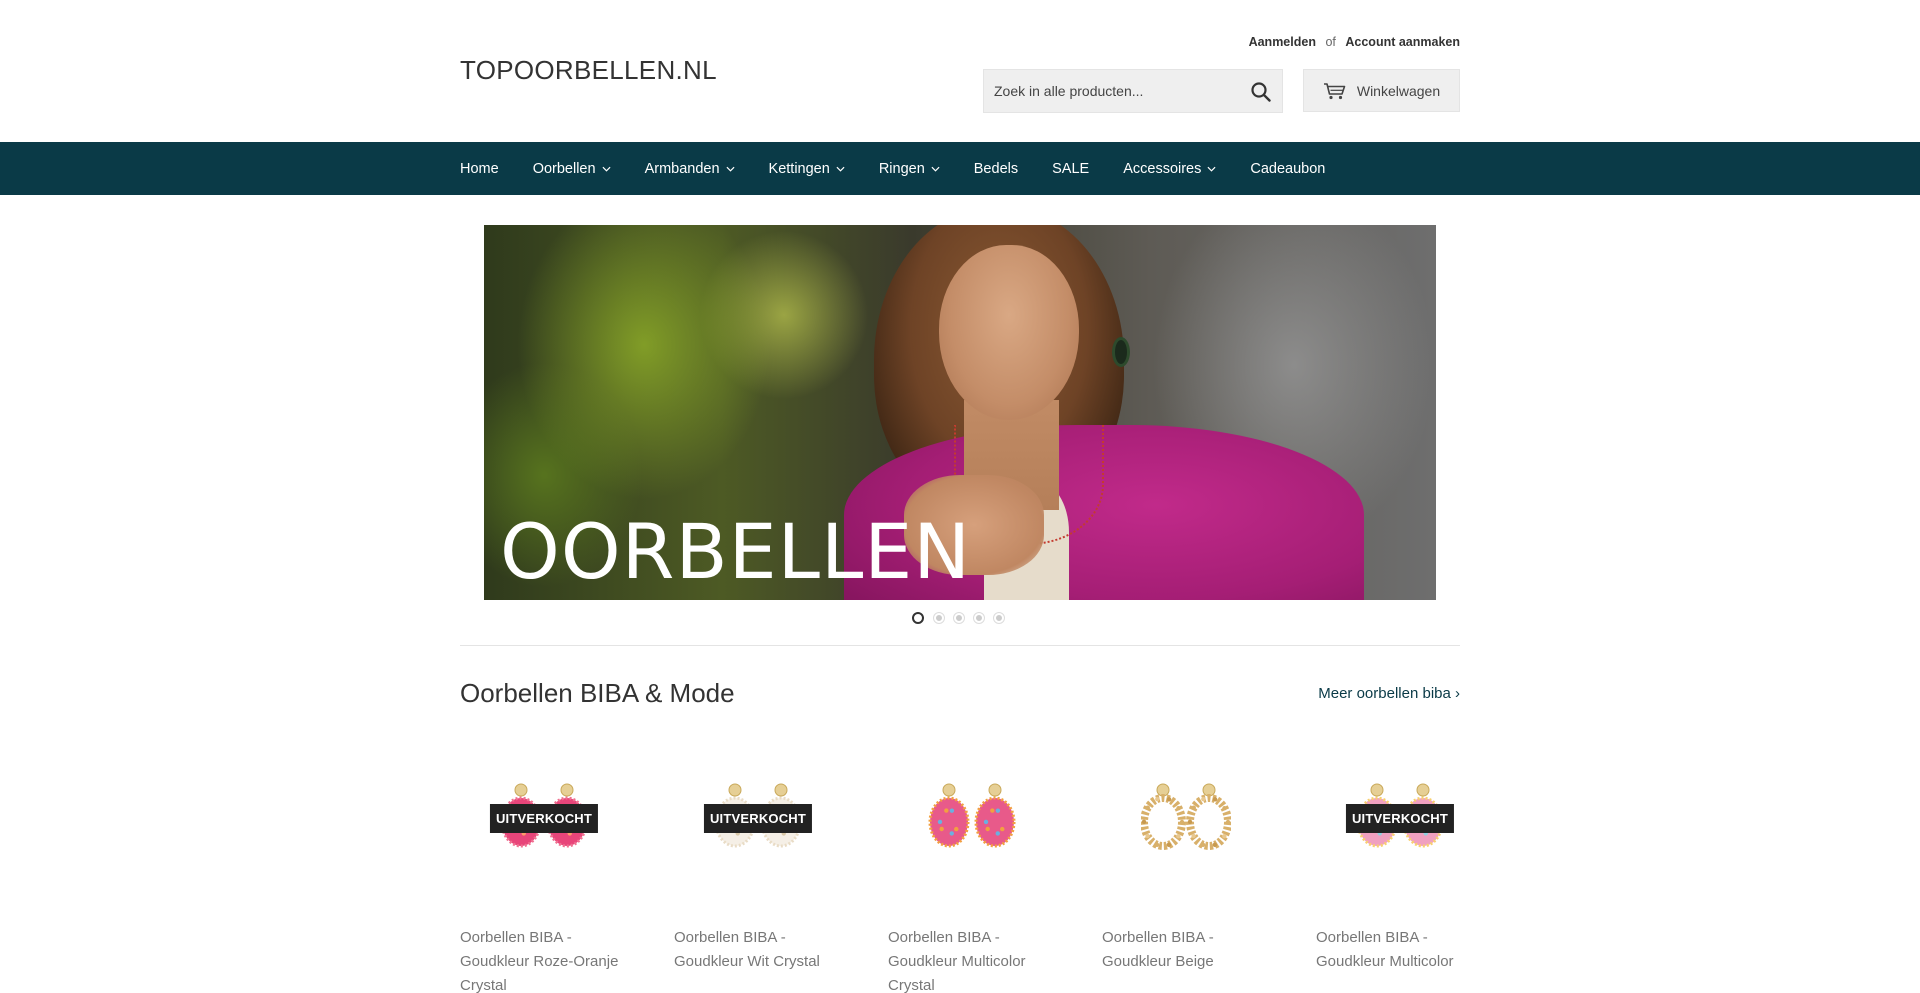  What do you see at coordinates (1186, 950) in the screenshot?
I see `product-title: Oorbellen BIBA - Goudkleur Beige` at bounding box center [1186, 950].